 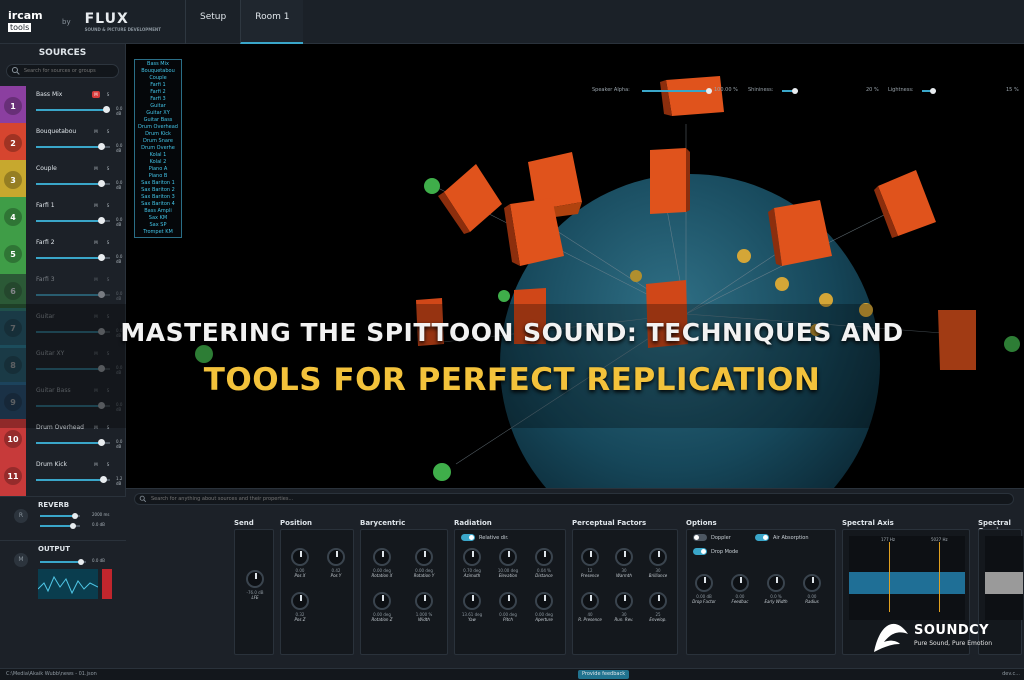 I want to click on parameter-knob: 0.00 Radius, so click(x=812, y=589).